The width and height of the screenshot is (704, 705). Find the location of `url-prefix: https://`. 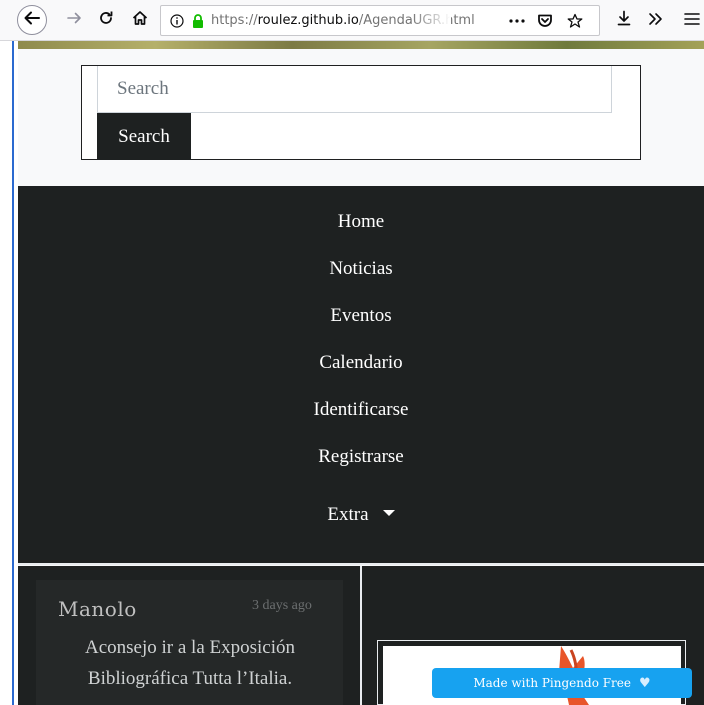

url-prefix: https:// is located at coordinates (234, 20).